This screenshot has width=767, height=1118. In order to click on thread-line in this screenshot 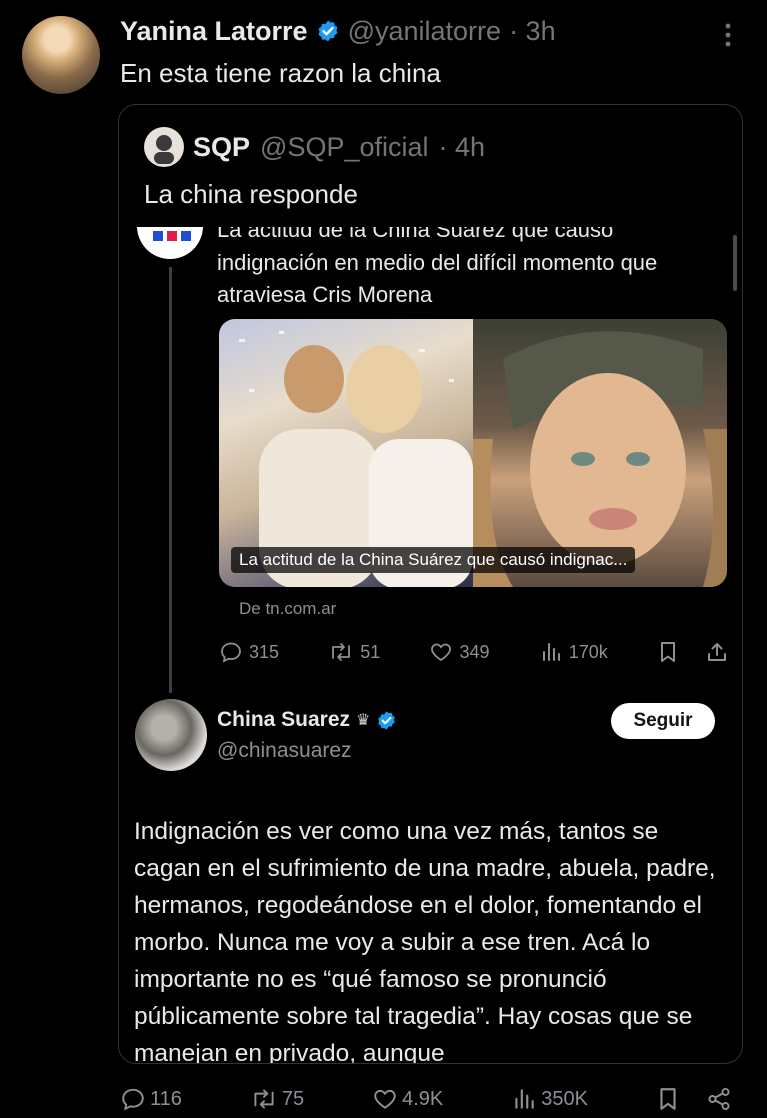, I will do `click(170, 480)`.